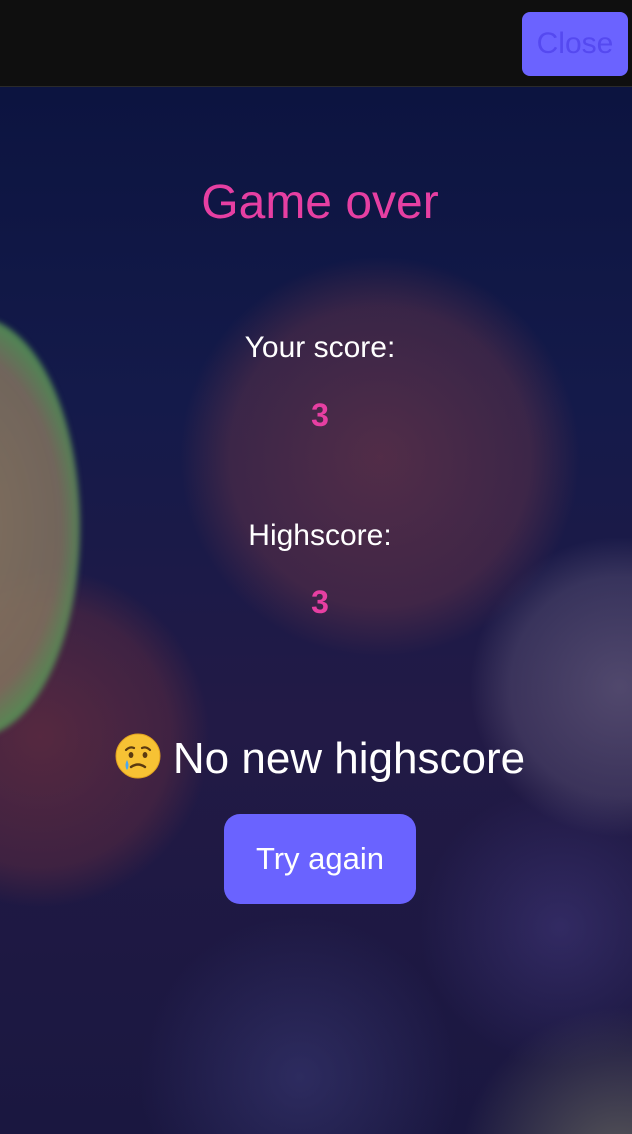 Image resolution: width=632 pixels, height=1134 pixels. I want to click on result-message: No new highscore, so click(316, 758).